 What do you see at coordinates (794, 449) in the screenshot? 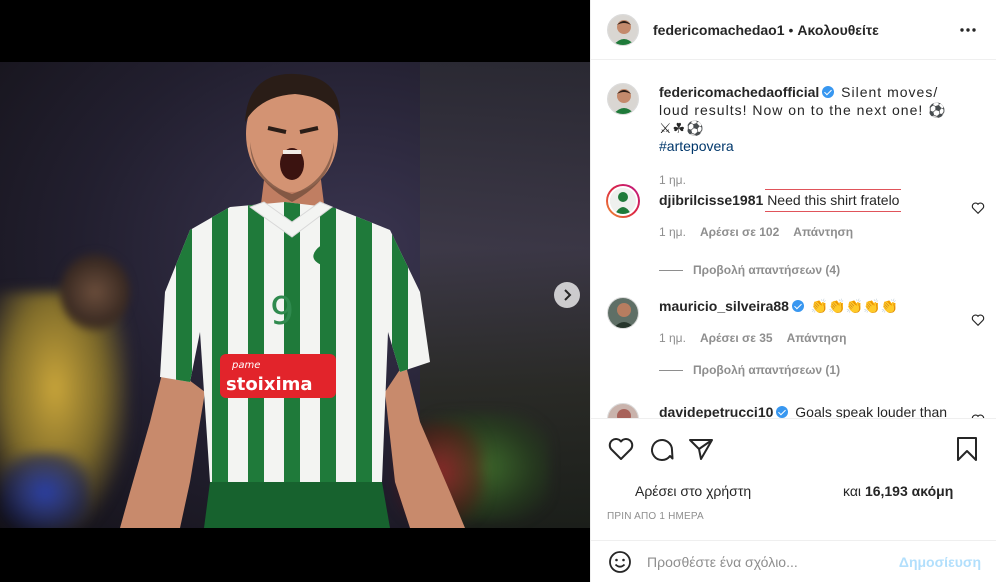
I see `action-bar` at bounding box center [794, 449].